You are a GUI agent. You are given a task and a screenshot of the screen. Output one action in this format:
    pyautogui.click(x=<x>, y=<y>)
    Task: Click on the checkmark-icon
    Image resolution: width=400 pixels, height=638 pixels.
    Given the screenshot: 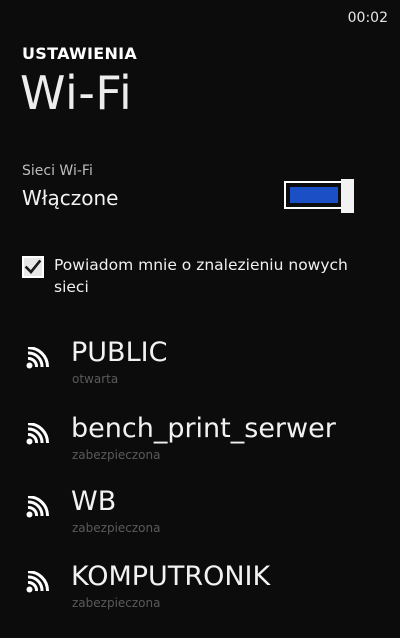 What is the action you would take?
    pyautogui.click(x=33, y=266)
    